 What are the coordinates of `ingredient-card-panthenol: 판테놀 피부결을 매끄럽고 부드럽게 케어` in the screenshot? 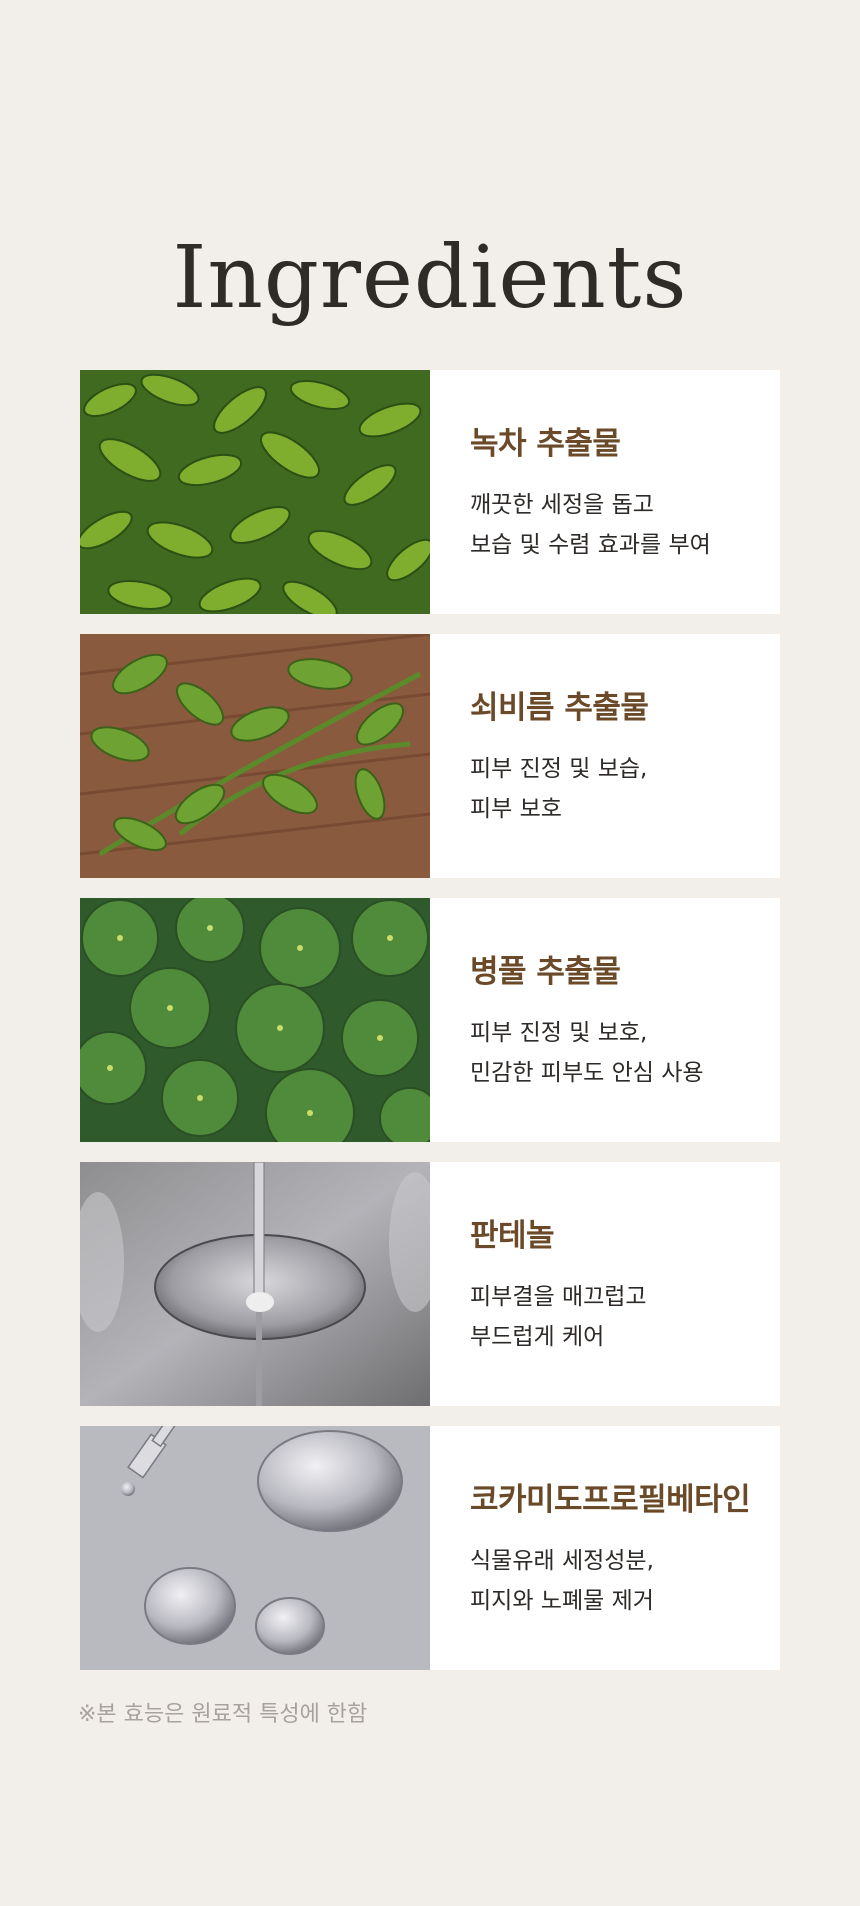 It's located at (430, 1284).